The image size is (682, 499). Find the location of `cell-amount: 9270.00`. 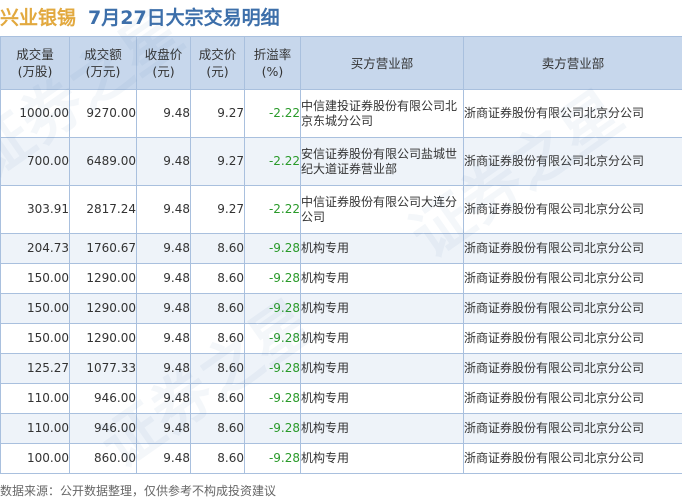

cell-amount: 9270.00 is located at coordinates (103, 113).